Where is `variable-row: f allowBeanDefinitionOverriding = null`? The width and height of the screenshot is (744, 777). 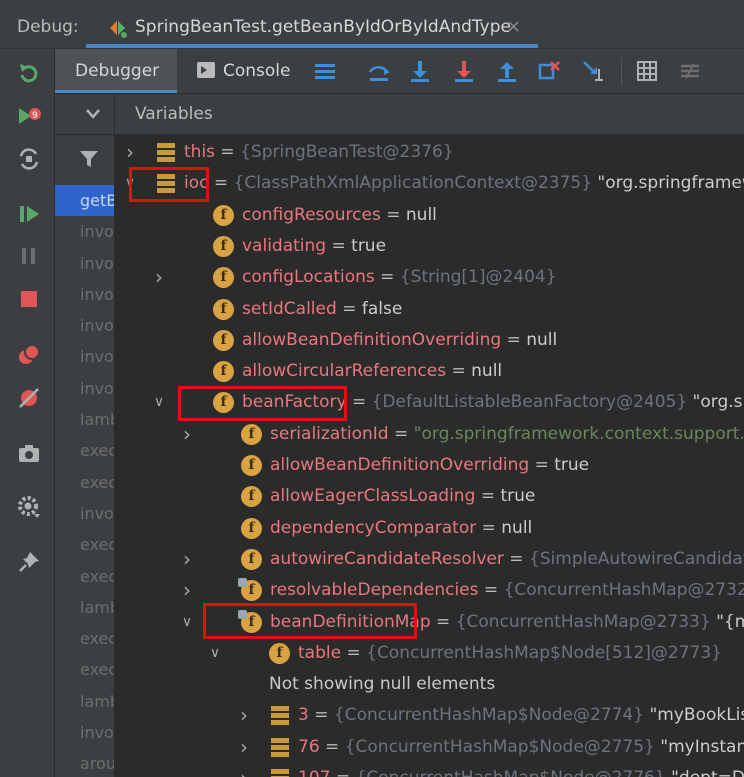 variable-row: f allowBeanDefinitionOverriding = null is located at coordinates (429, 340).